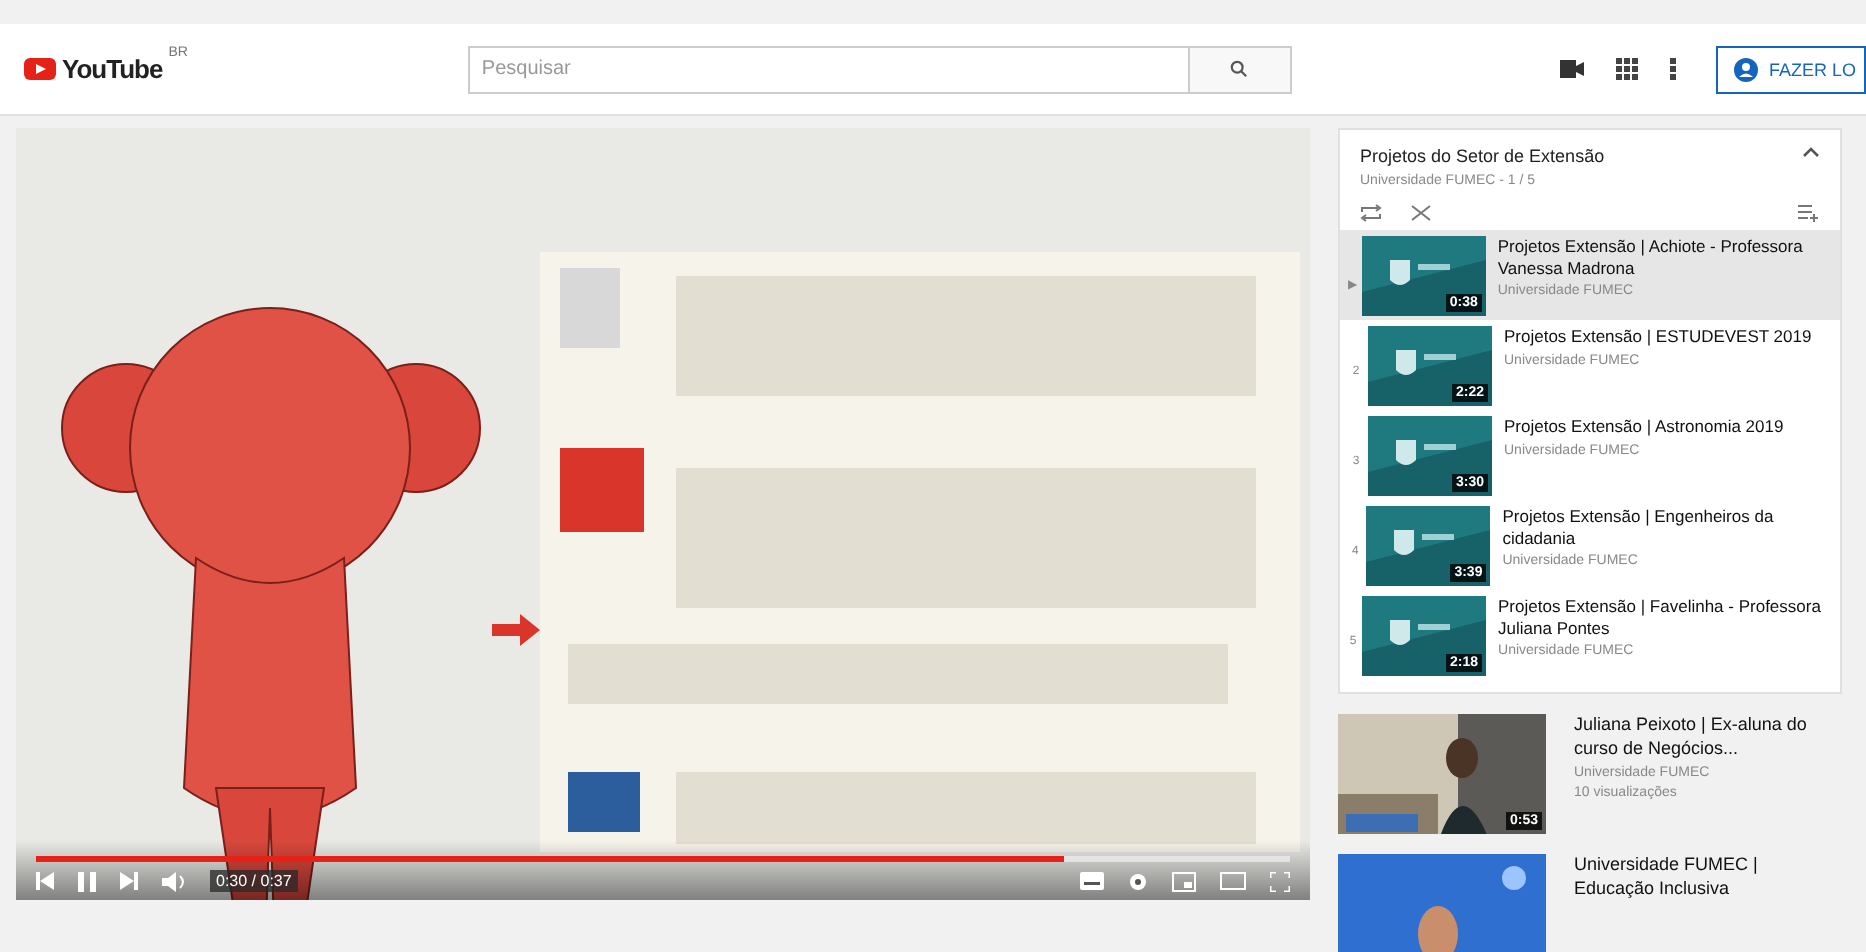 The height and width of the screenshot is (952, 1866). I want to click on miniplayer-icon, so click(1184, 881).